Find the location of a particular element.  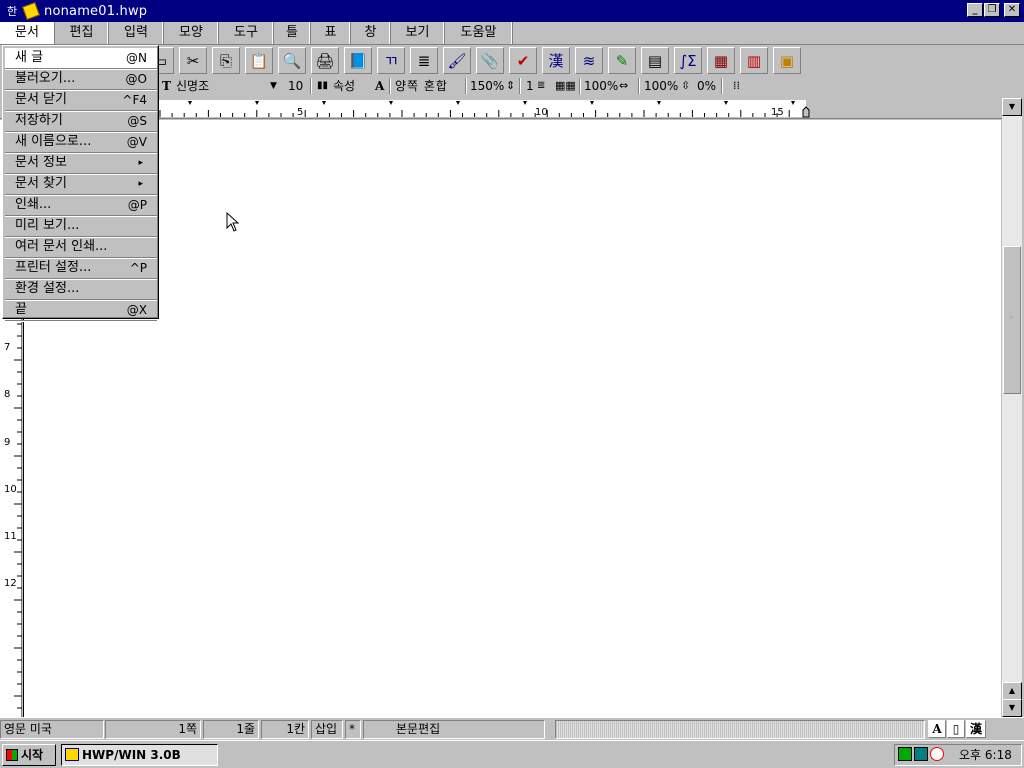

file-menu-item-label: 끝 is located at coordinates (21, 309).